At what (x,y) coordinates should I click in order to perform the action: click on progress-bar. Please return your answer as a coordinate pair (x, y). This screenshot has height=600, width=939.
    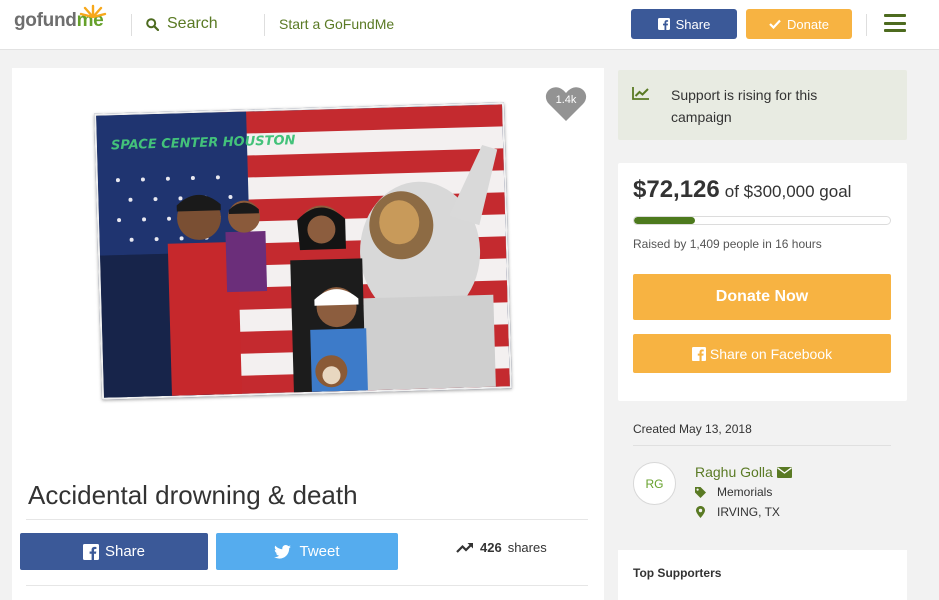
    Looking at the image, I should click on (762, 220).